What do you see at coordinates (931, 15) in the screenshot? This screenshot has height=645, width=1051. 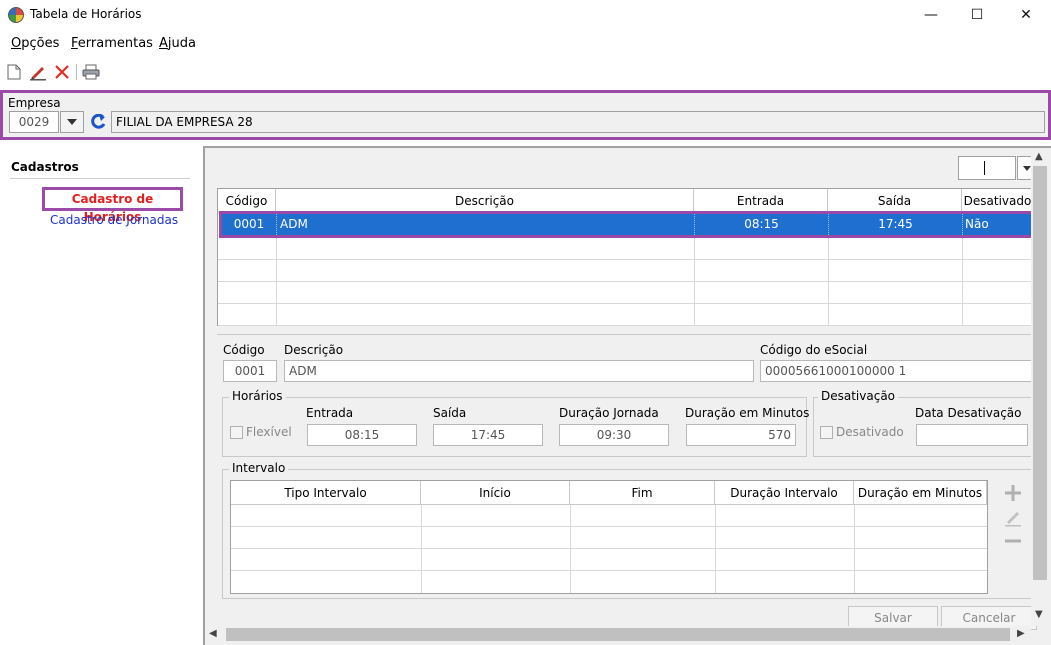 I see `minimize-button: —` at bounding box center [931, 15].